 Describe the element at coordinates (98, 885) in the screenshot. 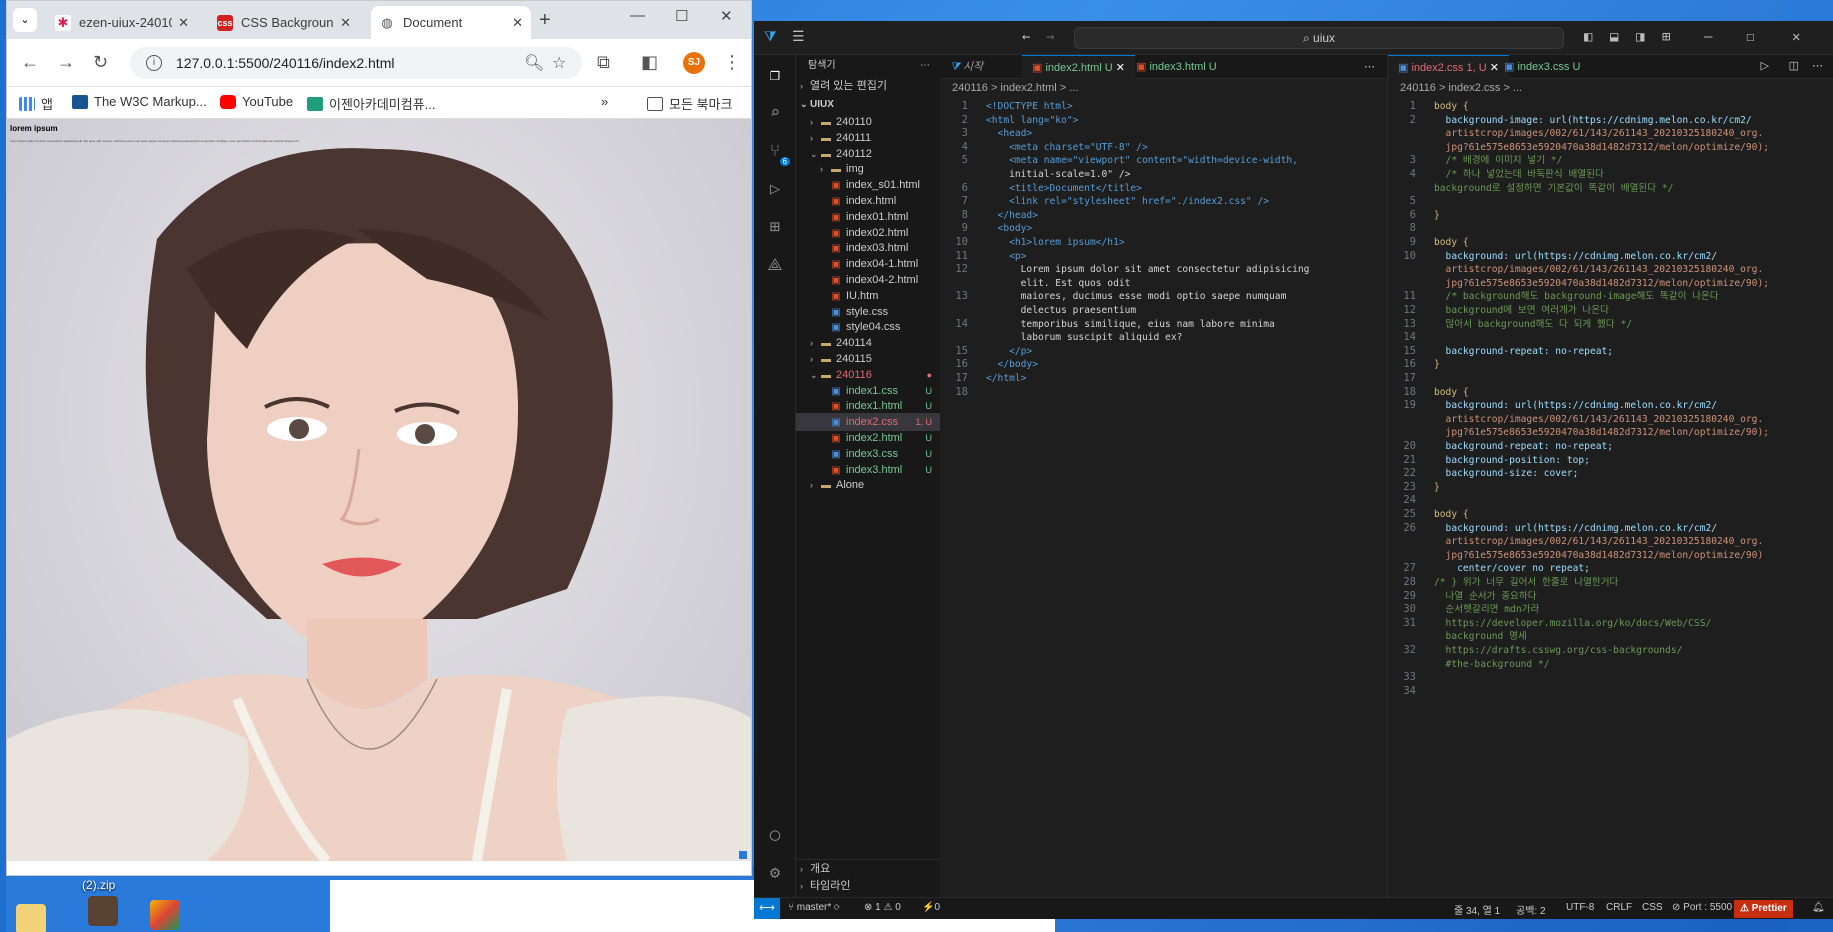

I see `desktop-zip-label: (2).zip` at that location.